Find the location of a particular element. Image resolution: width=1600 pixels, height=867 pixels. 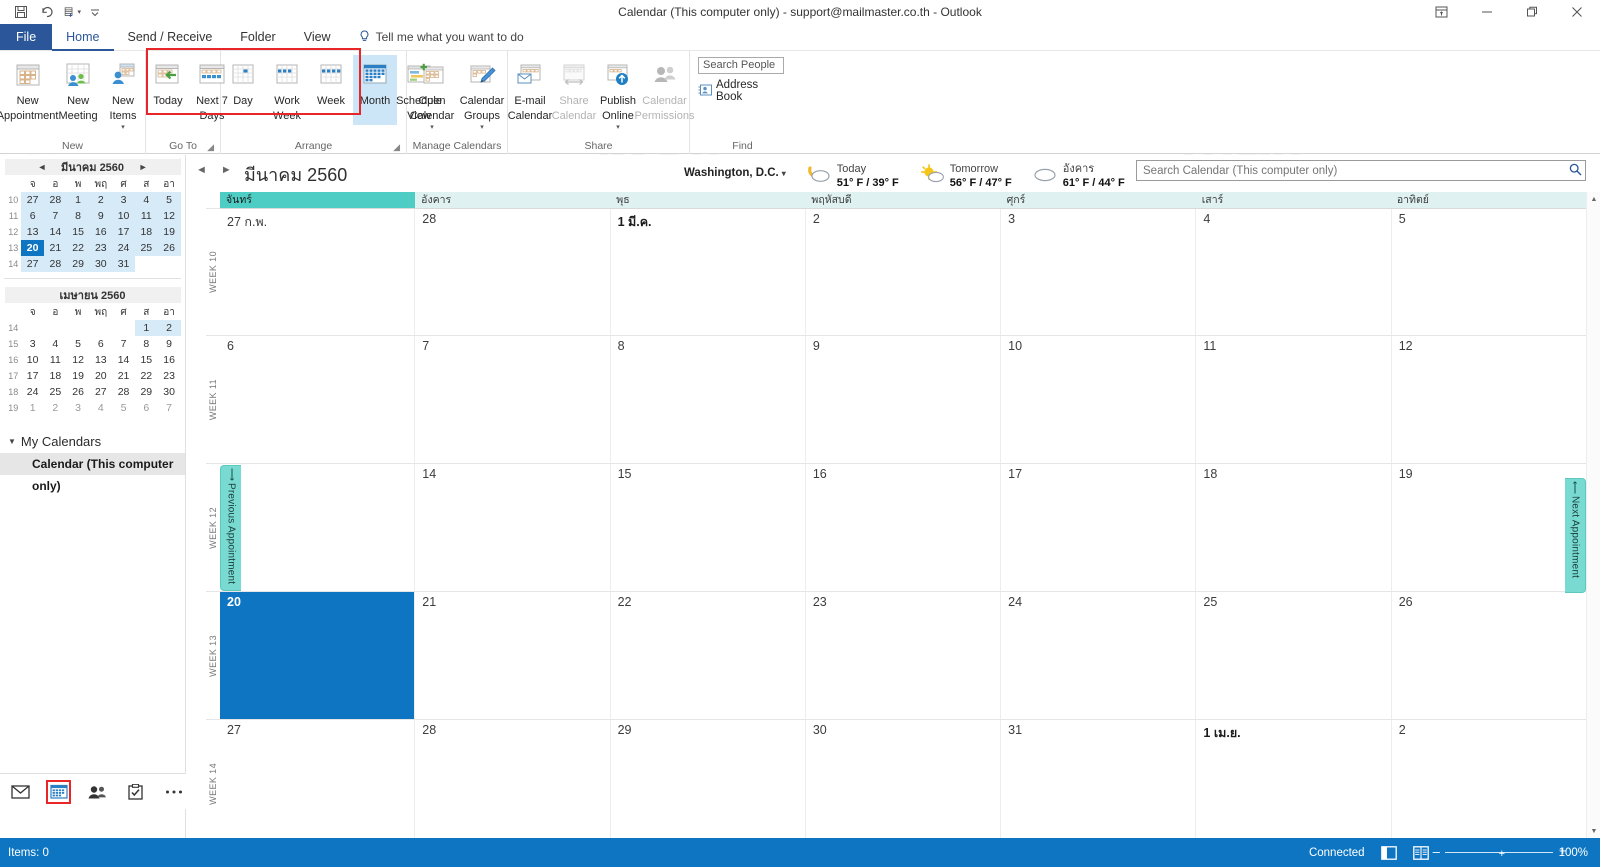

calendar-nav-arrows: ◄ ► is located at coordinates (214, 170).